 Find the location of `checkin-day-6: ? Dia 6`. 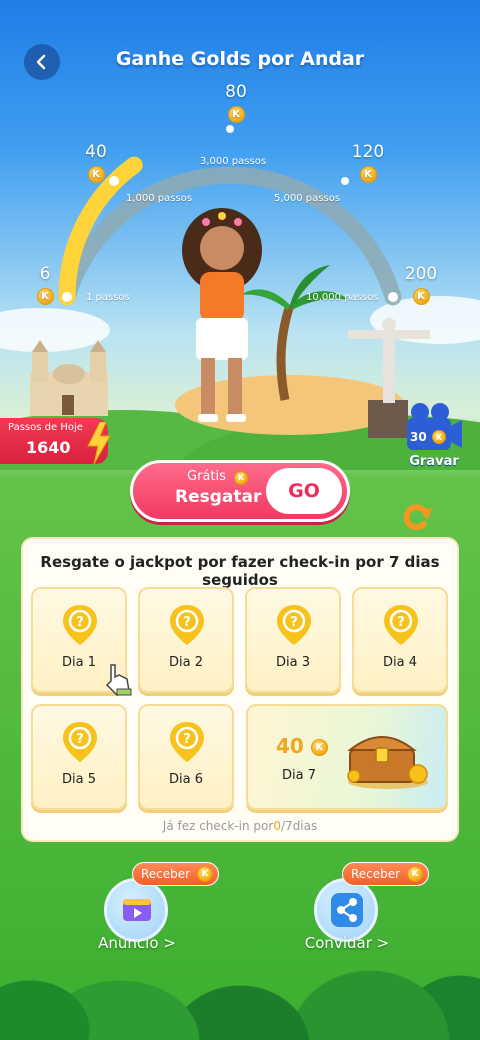

checkin-day-6: ? Dia 6 is located at coordinates (186, 757).